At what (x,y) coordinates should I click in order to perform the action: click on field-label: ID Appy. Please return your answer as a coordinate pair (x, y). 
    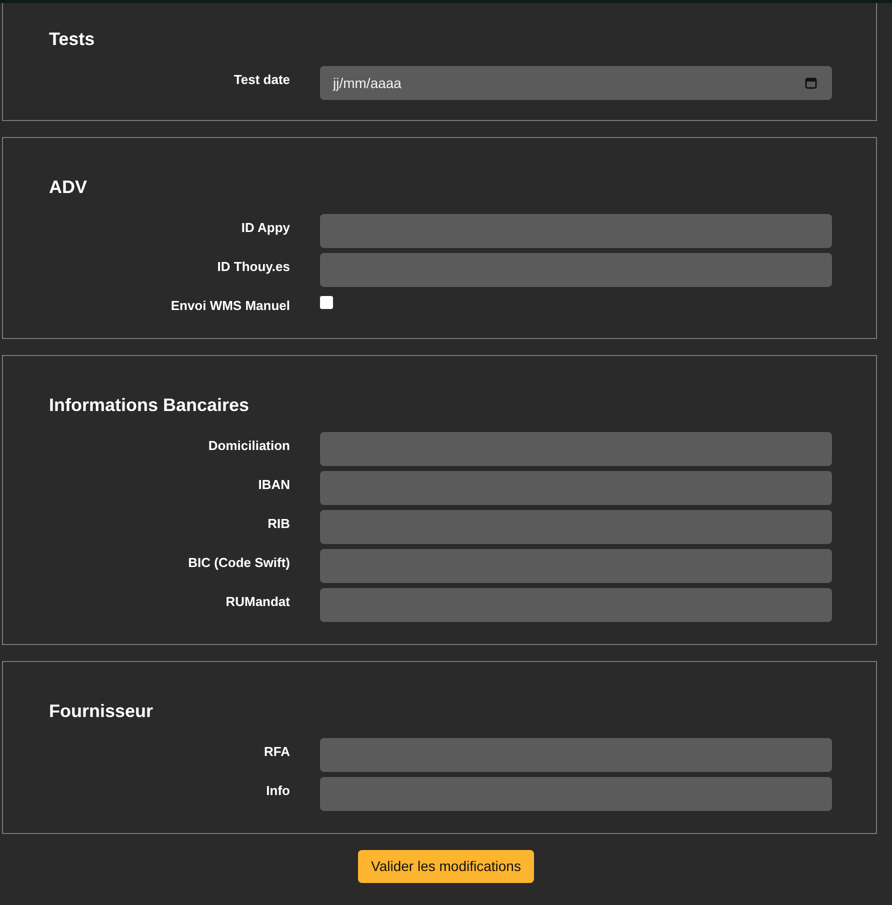
    Looking at the image, I should click on (265, 228).